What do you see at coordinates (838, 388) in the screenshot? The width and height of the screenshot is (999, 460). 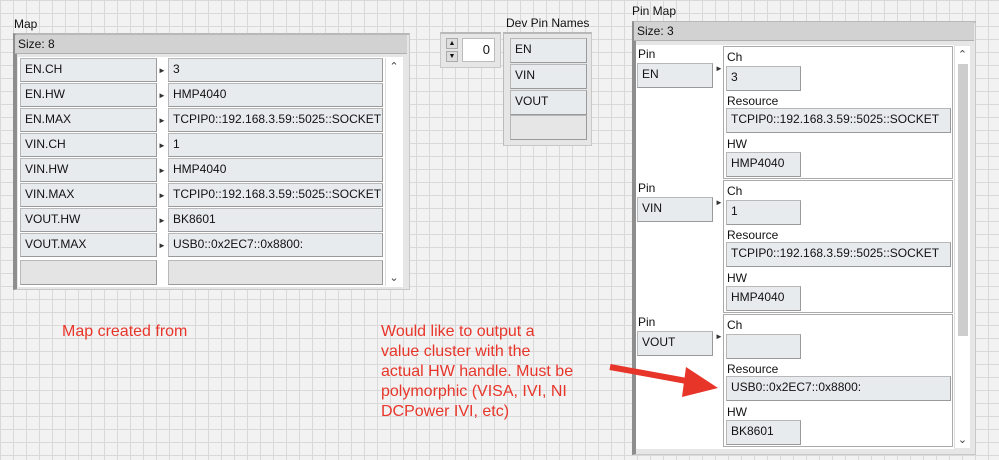 I see `resource-value: USB0::0x2EC7::0x8800:` at bounding box center [838, 388].